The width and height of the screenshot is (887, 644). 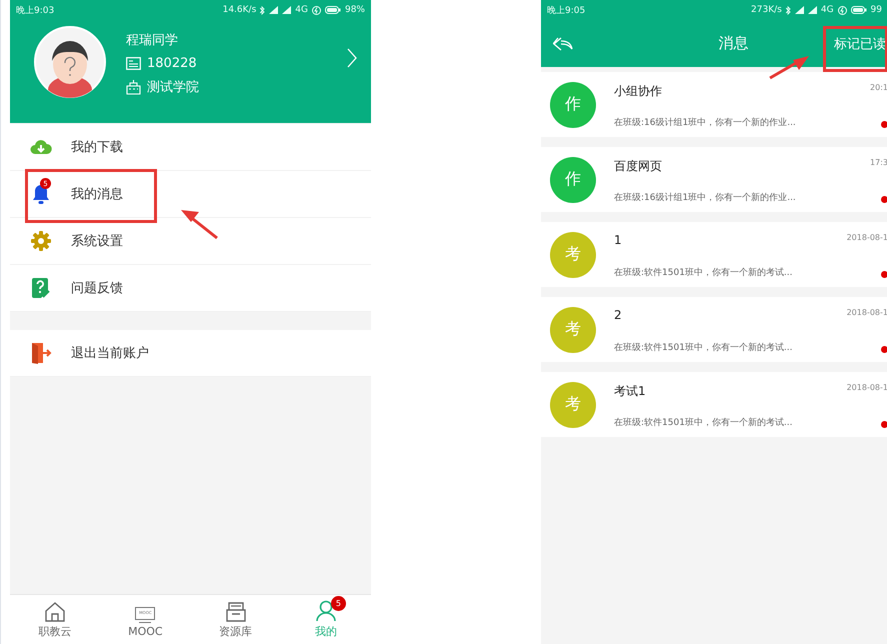 I want to click on battery-level: 99, so click(x=876, y=10).